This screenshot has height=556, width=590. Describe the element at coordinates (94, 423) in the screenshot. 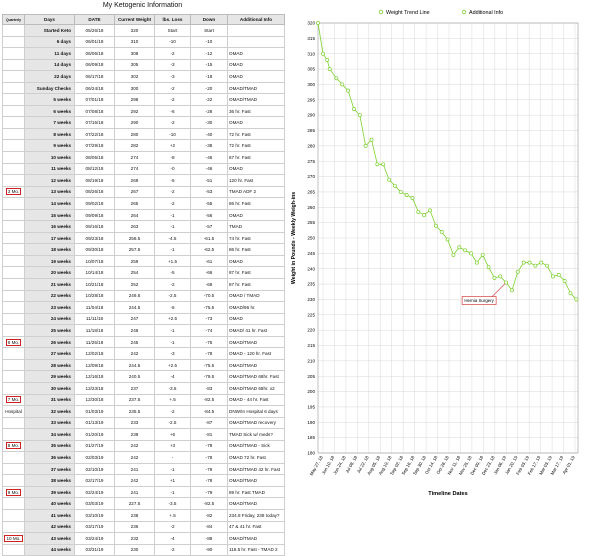

I see `table-cell: 01/13/19` at that location.